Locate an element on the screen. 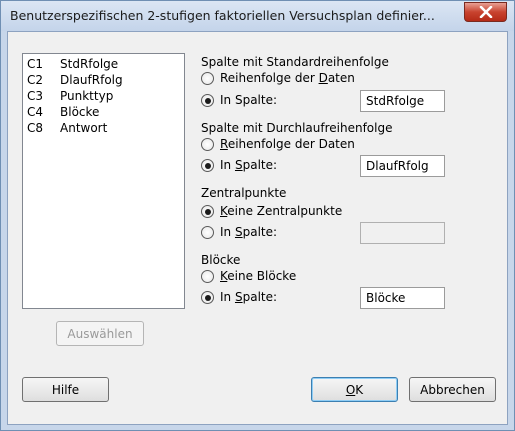 This screenshot has height=431, width=515. blocks-group-label: Blöcke is located at coordinates (221, 260).